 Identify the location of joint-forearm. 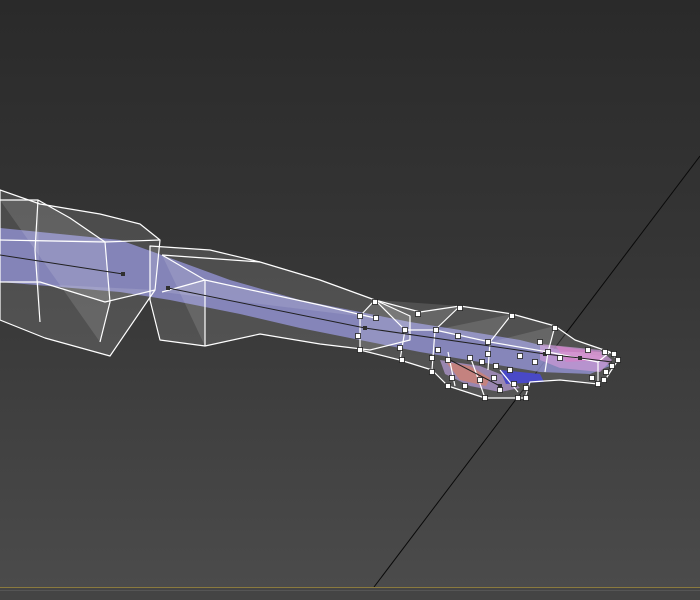
(168, 288).